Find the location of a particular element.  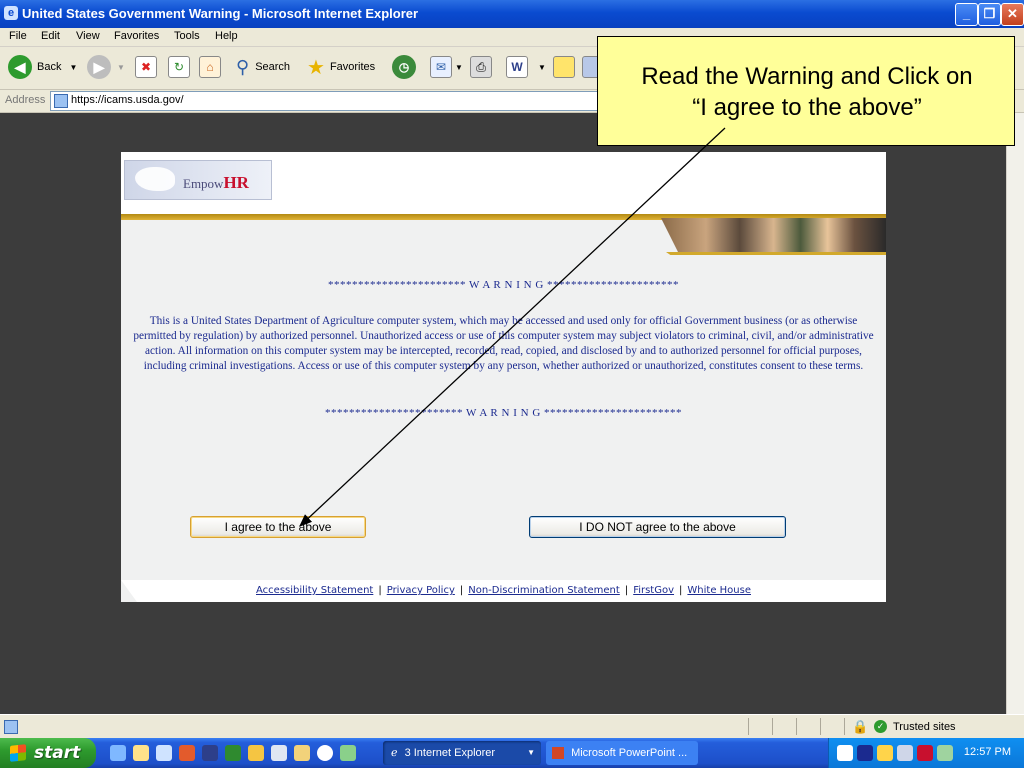

home-button: ⌂ is located at coordinates (210, 67).